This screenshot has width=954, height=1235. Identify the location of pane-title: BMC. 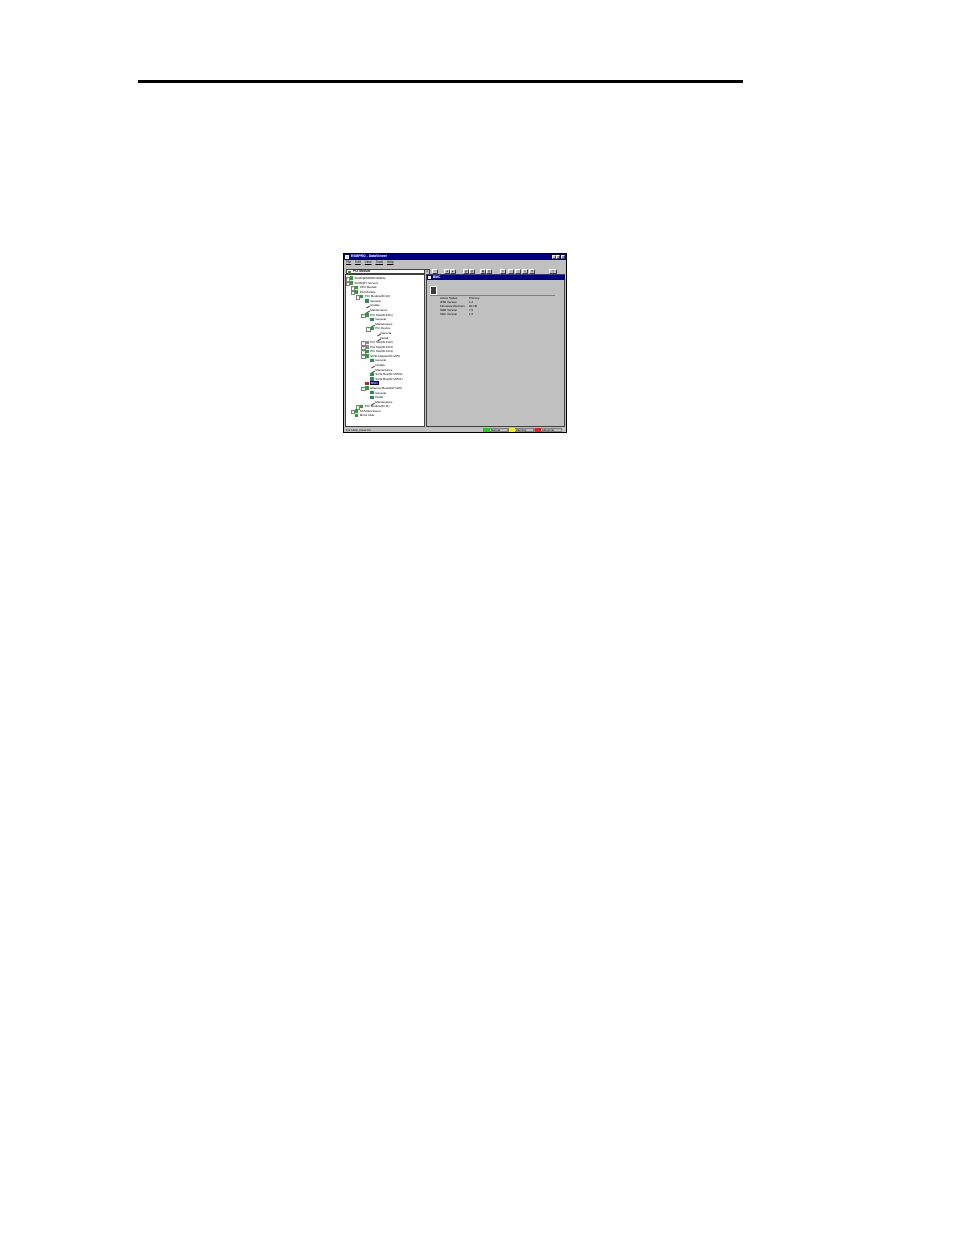
(437, 277).